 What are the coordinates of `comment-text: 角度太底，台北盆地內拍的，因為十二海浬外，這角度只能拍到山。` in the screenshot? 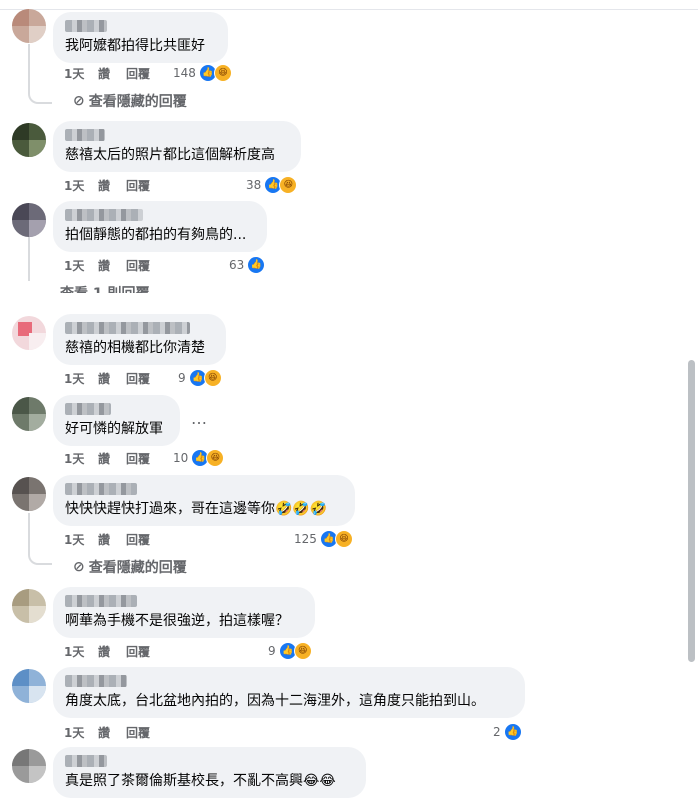 It's located at (275, 701).